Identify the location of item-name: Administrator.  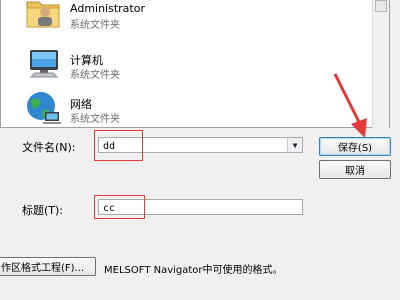
(107, 8).